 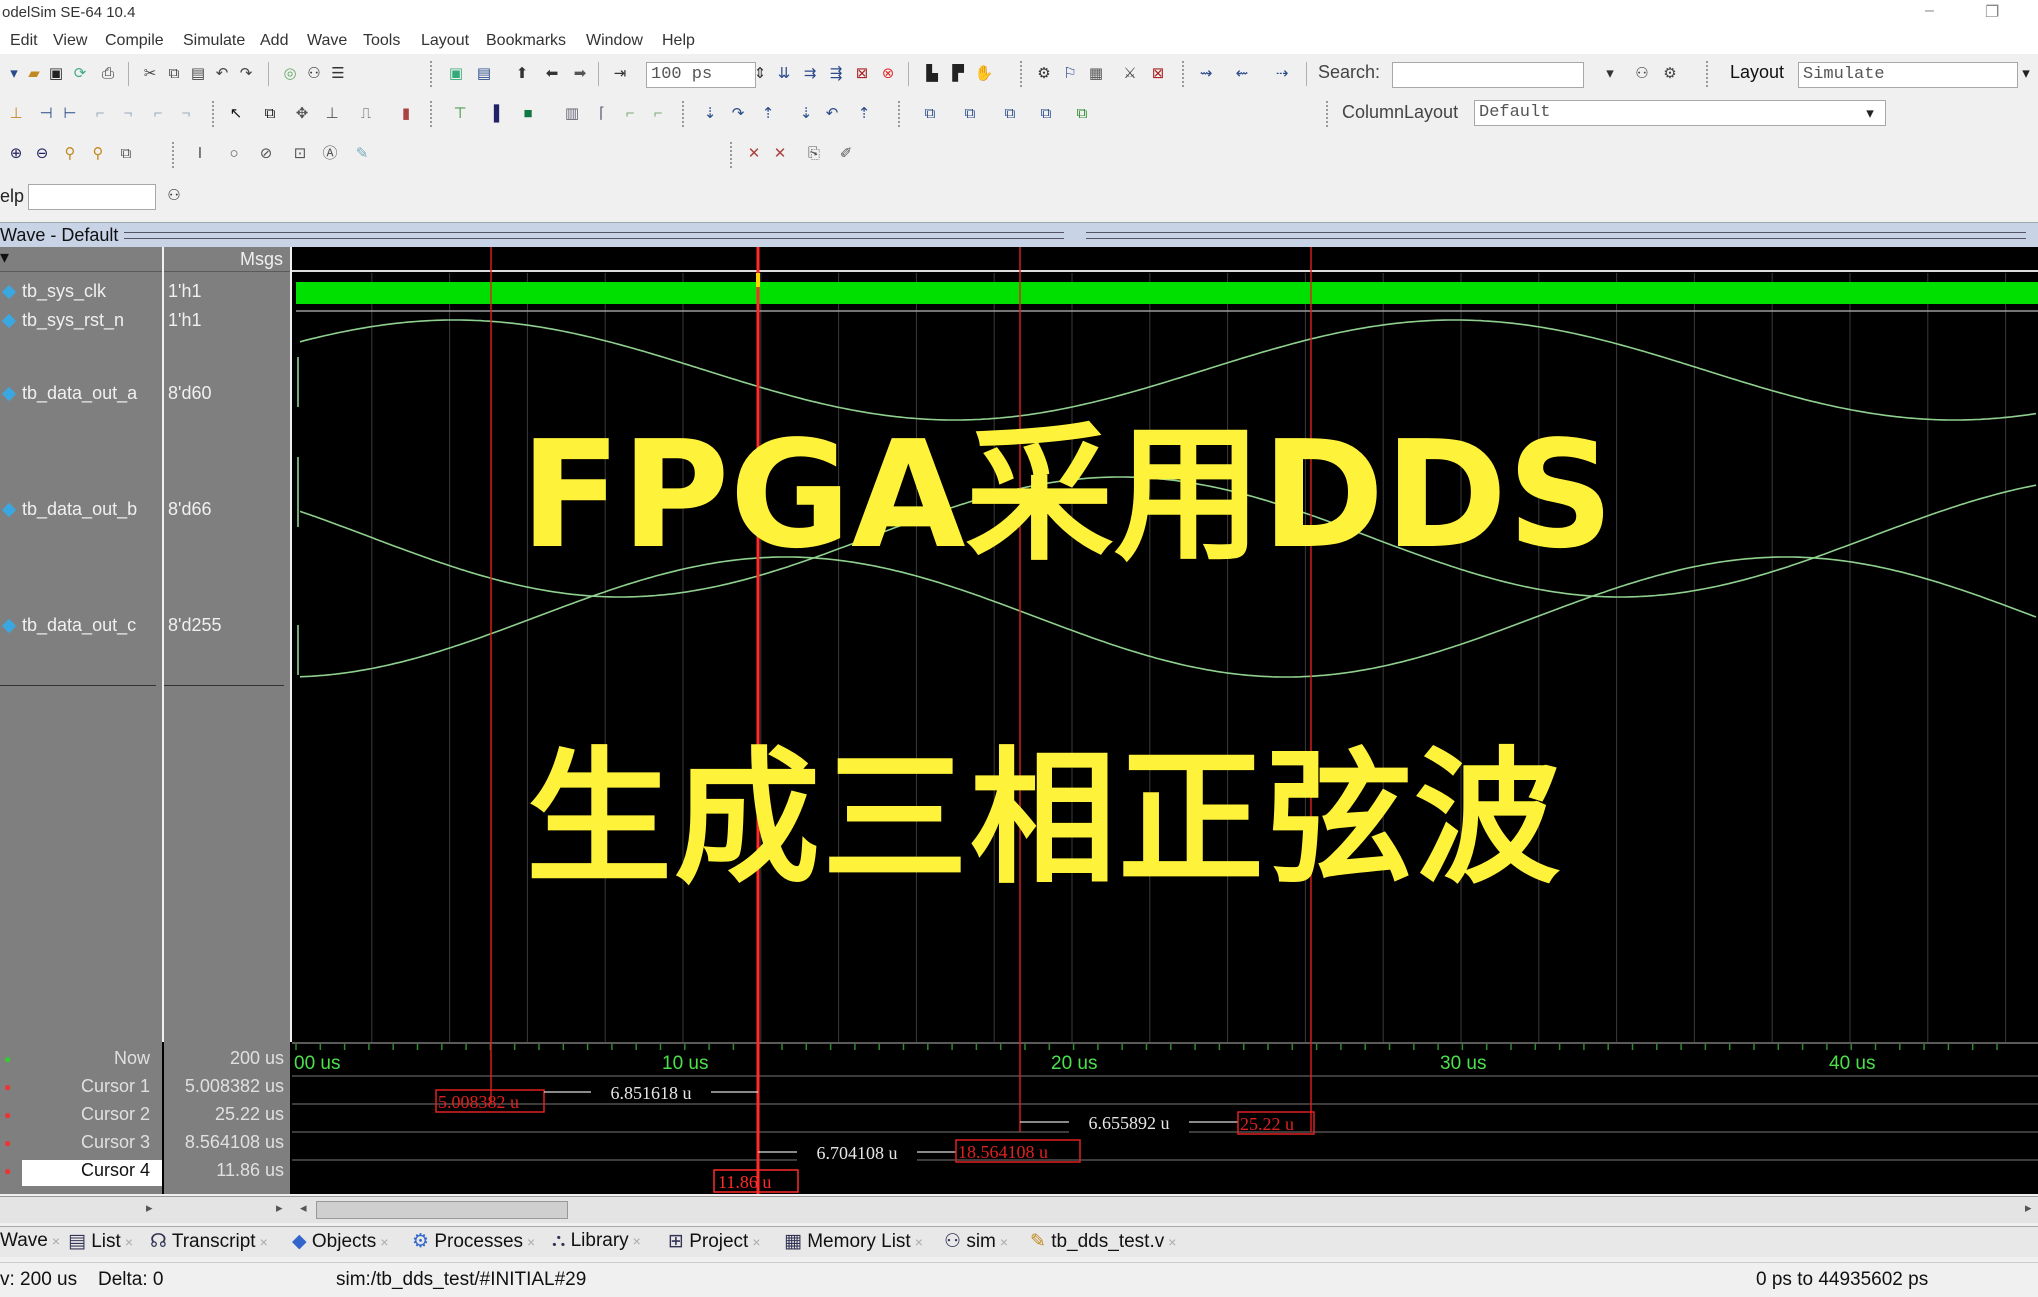 I want to click on signal-tb-data-out-b: tb_data_out_b, so click(x=69, y=509).